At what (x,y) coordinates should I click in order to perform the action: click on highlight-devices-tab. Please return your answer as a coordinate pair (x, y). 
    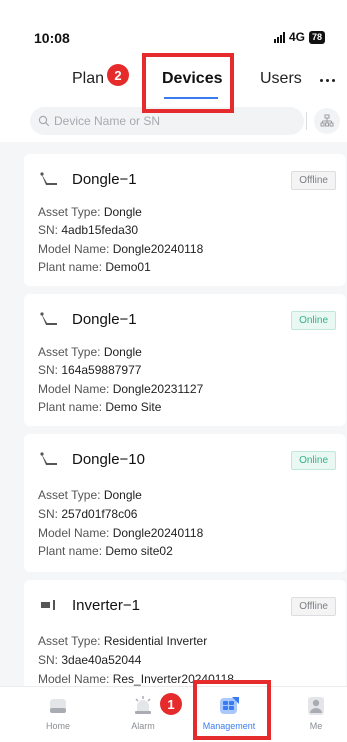
    Looking at the image, I should click on (188, 83).